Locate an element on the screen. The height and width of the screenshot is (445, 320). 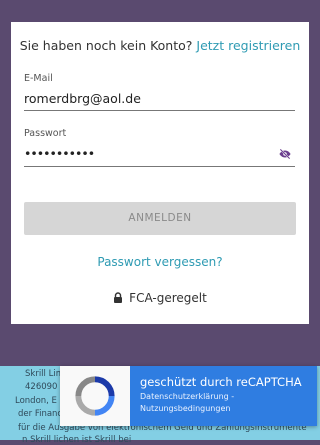
password-underline is located at coordinates (159, 166).